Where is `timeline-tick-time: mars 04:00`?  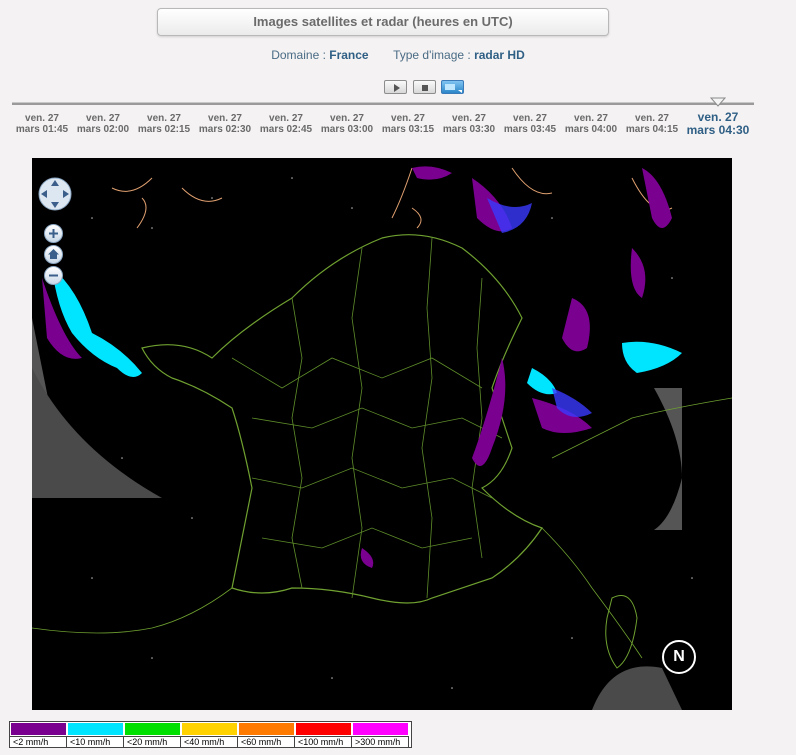
timeline-tick-time: mars 04:00 is located at coordinates (591, 129).